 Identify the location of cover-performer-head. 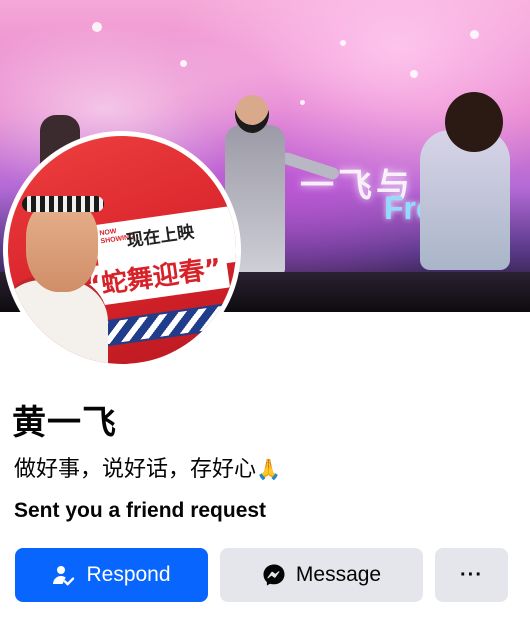
(252, 114).